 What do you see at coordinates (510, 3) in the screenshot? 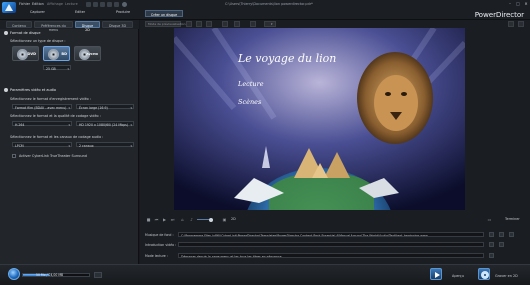
I see `minimize-button: –` at bounding box center [510, 3].